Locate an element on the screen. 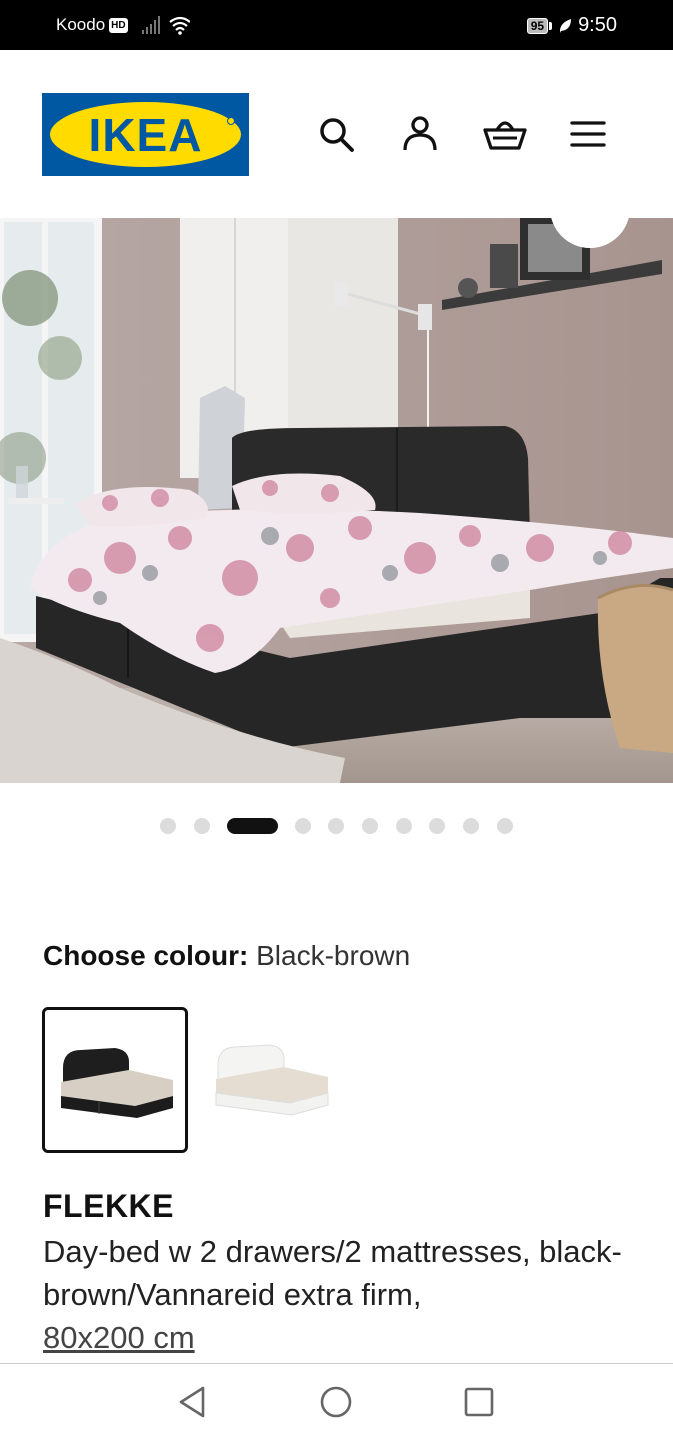 The width and height of the screenshot is (673, 1440). carrier: Koodo HD is located at coordinates (92, 25).